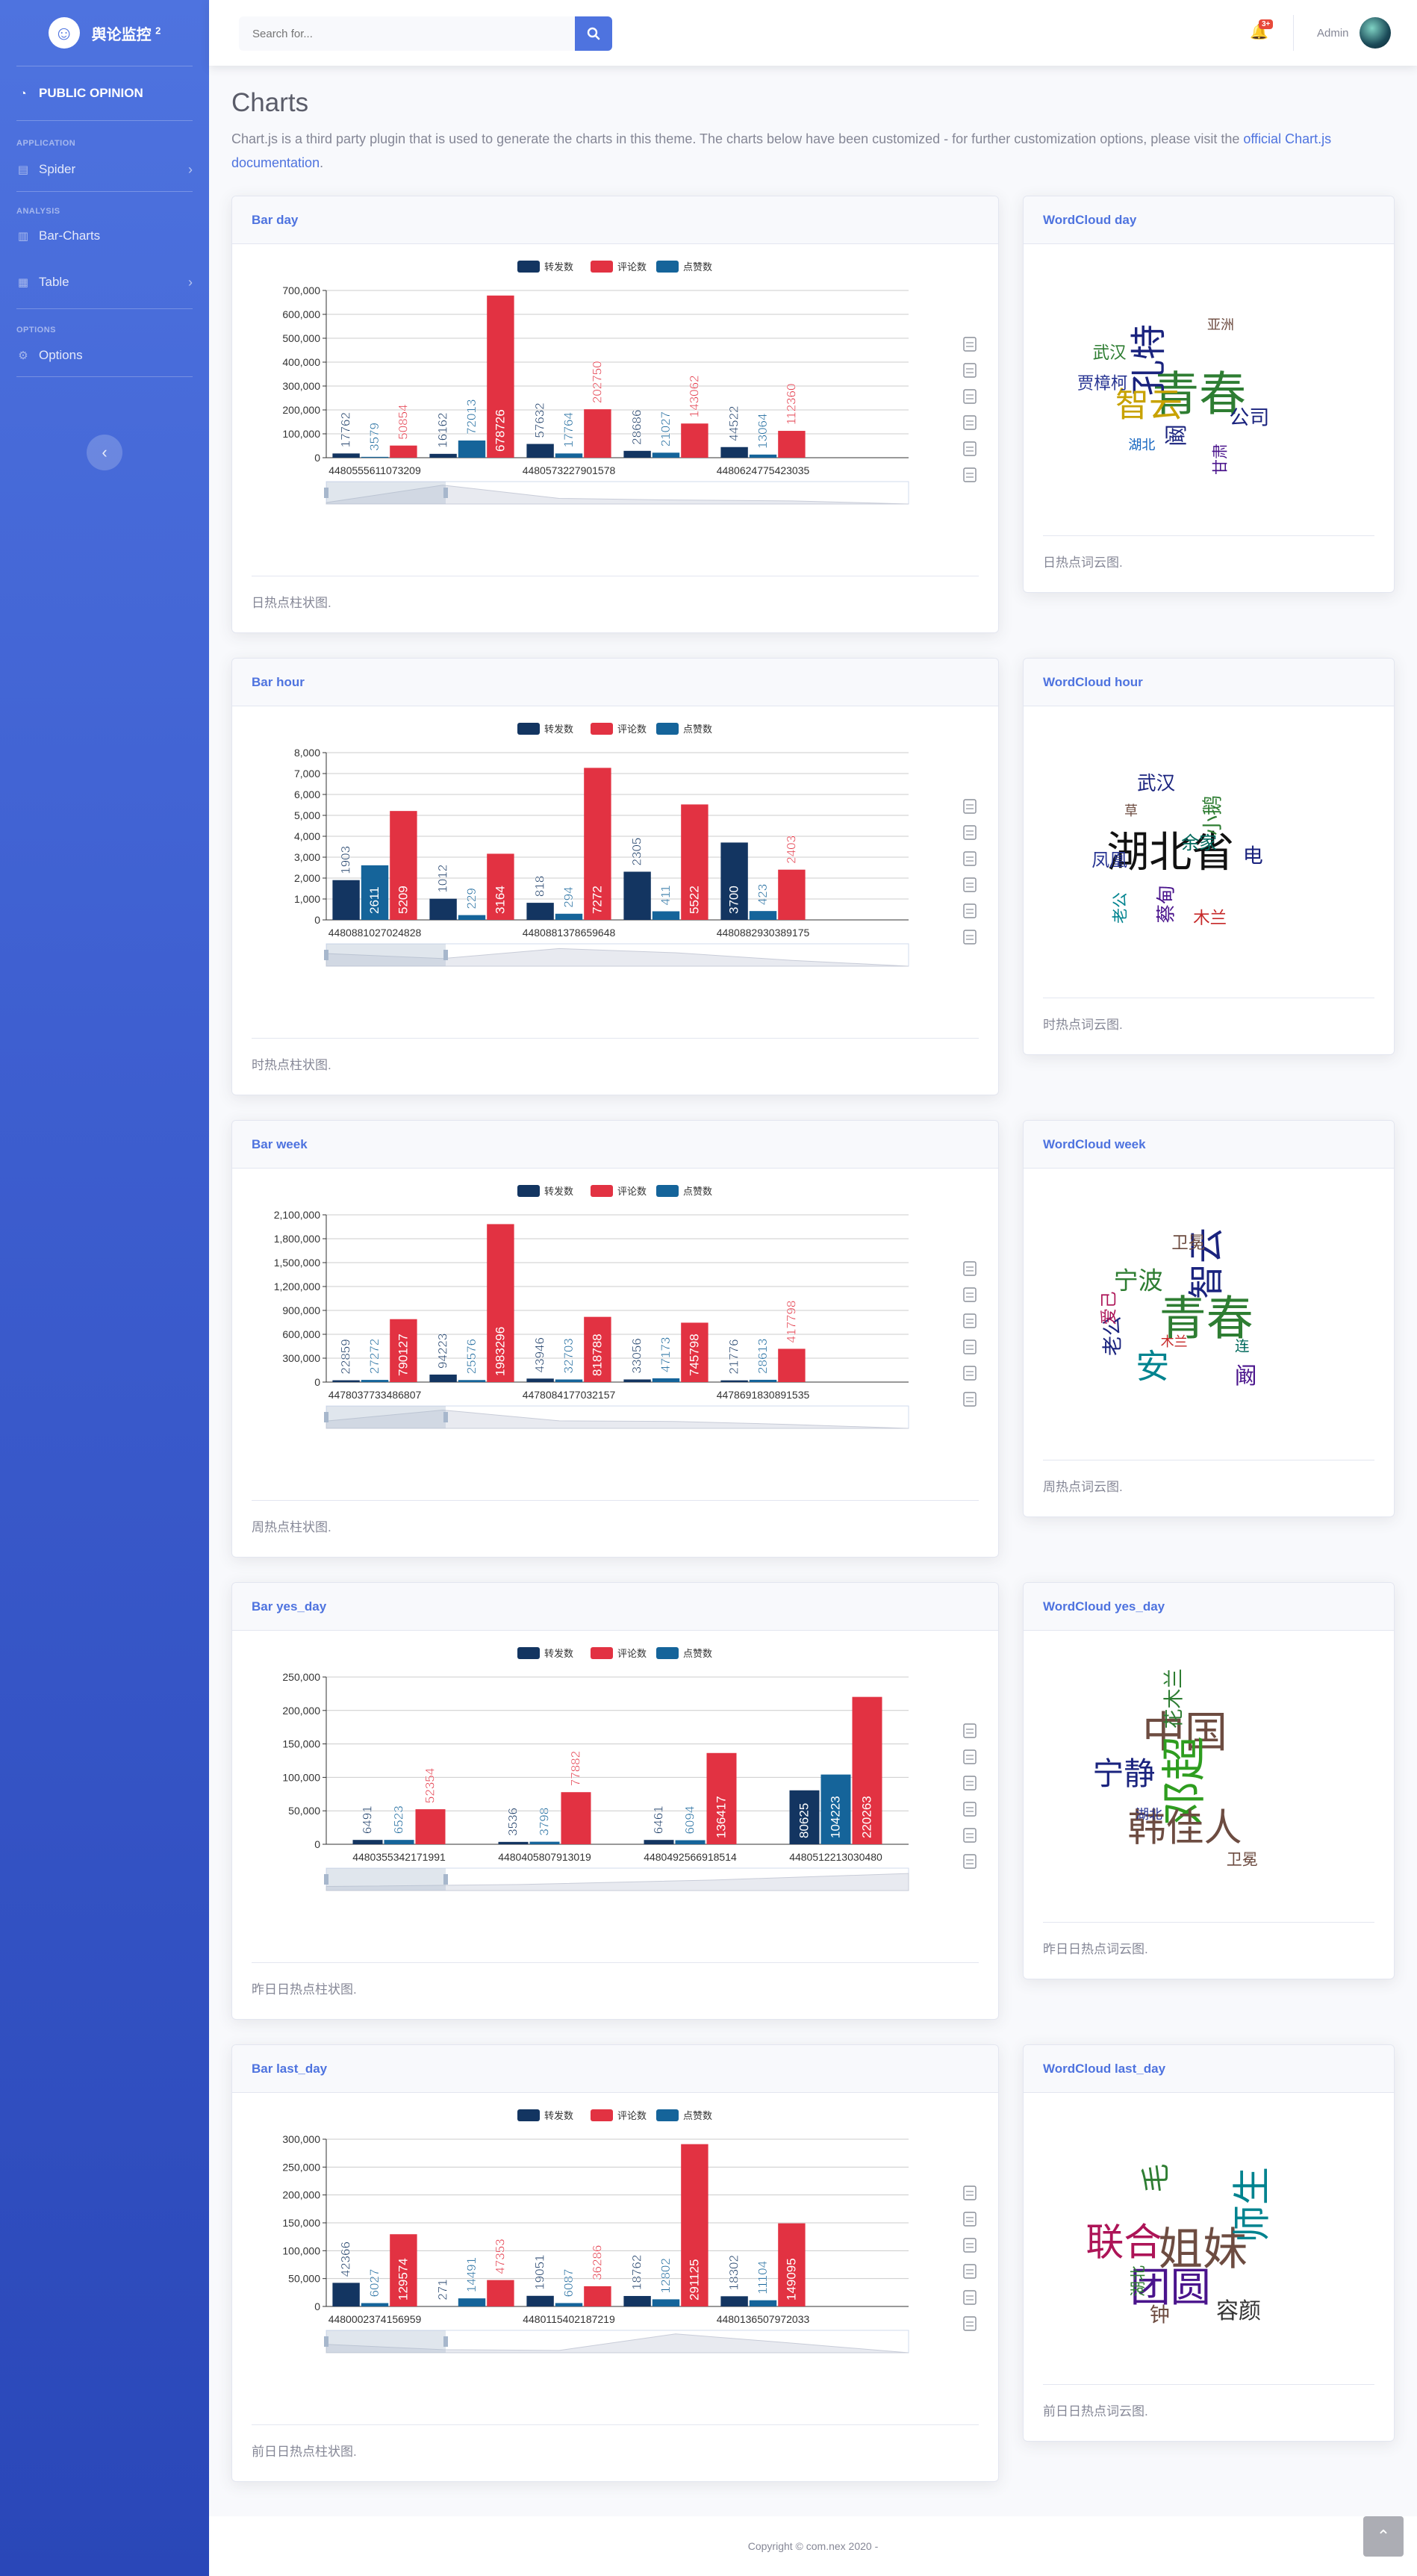 The image size is (1417, 2576). I want to click on save-image-icon, so click(970, 937).